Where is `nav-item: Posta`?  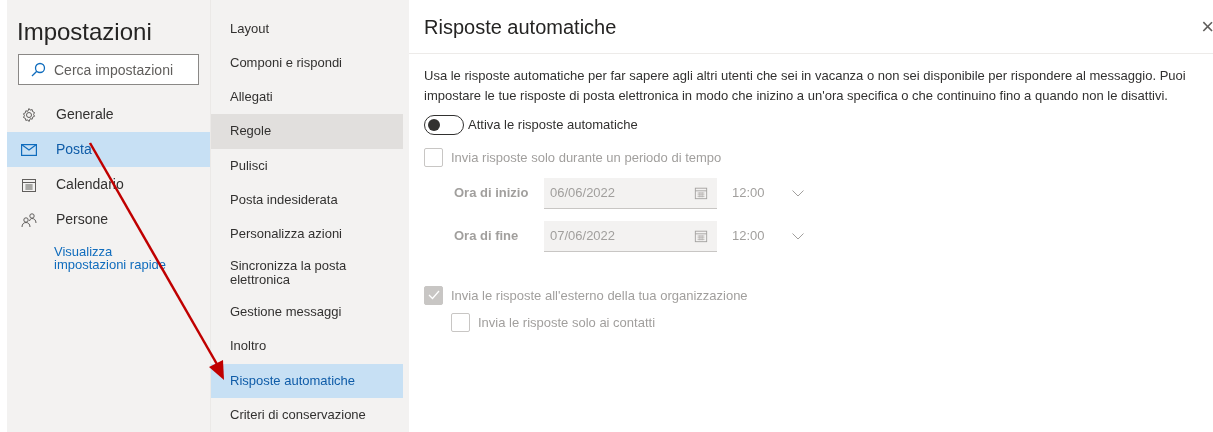 nav-item: Posta is located at coordinates (108, 149).